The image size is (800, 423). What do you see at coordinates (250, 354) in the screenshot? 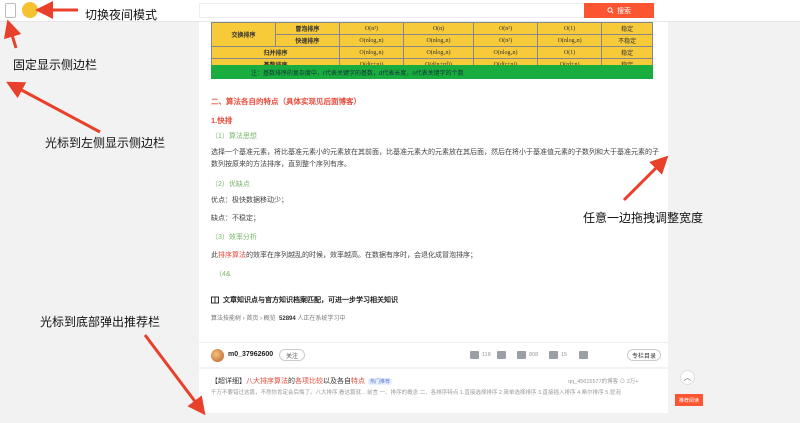
I see `author-name: m0_37962600` at bounding box center [250, 354].